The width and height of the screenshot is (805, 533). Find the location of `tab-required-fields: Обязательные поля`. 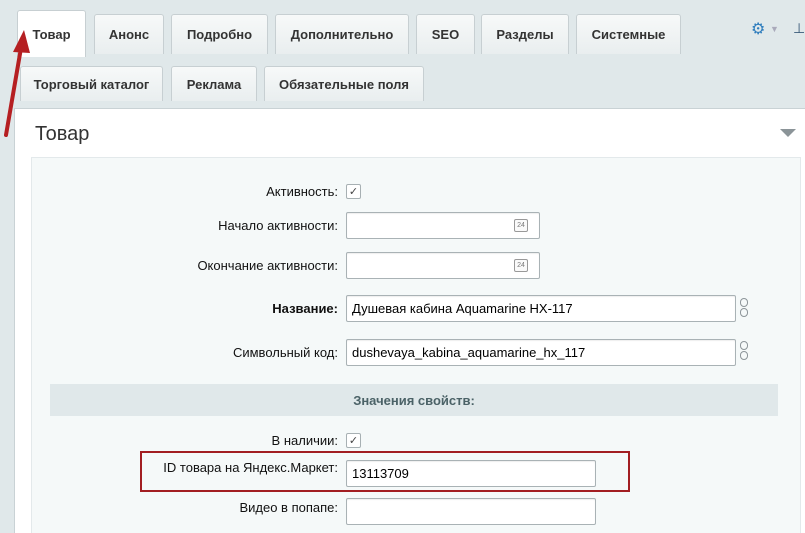

tab-required-fields: Обязательные поля is located at coordinates (344, 83).